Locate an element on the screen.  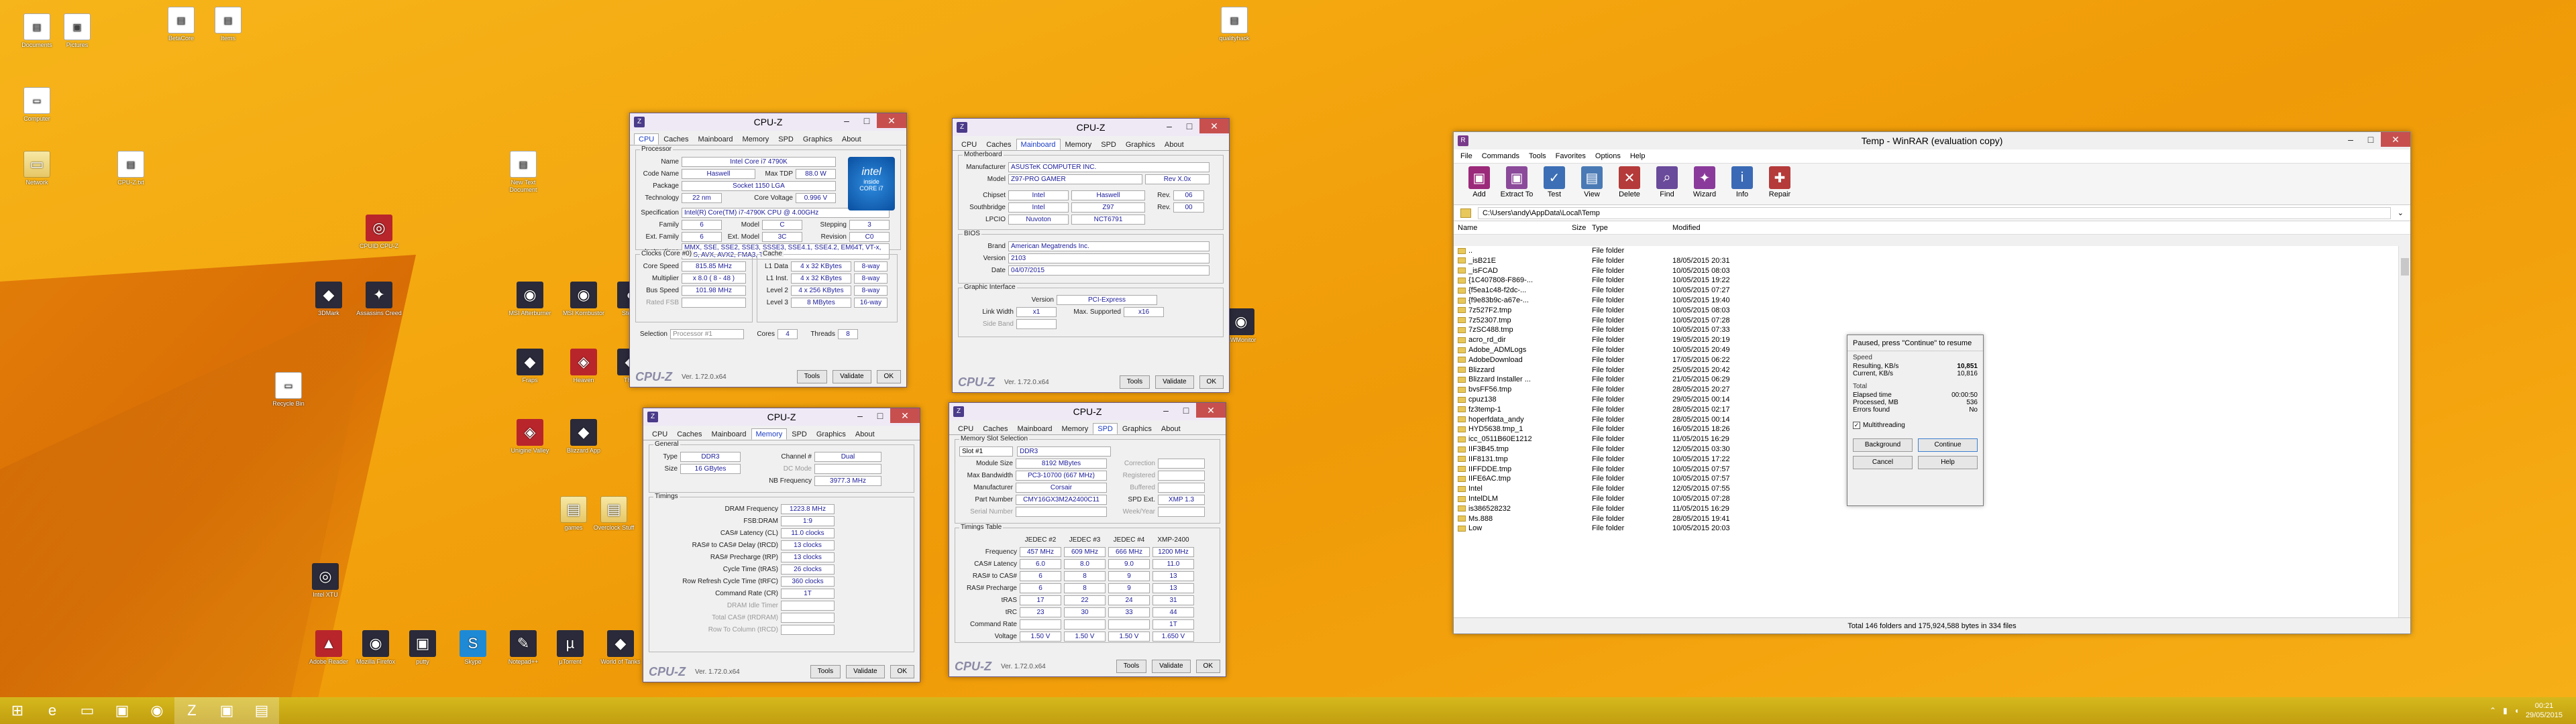
desktop-icon: ▲ Adobe Reader is located at coordinates (328, 651).